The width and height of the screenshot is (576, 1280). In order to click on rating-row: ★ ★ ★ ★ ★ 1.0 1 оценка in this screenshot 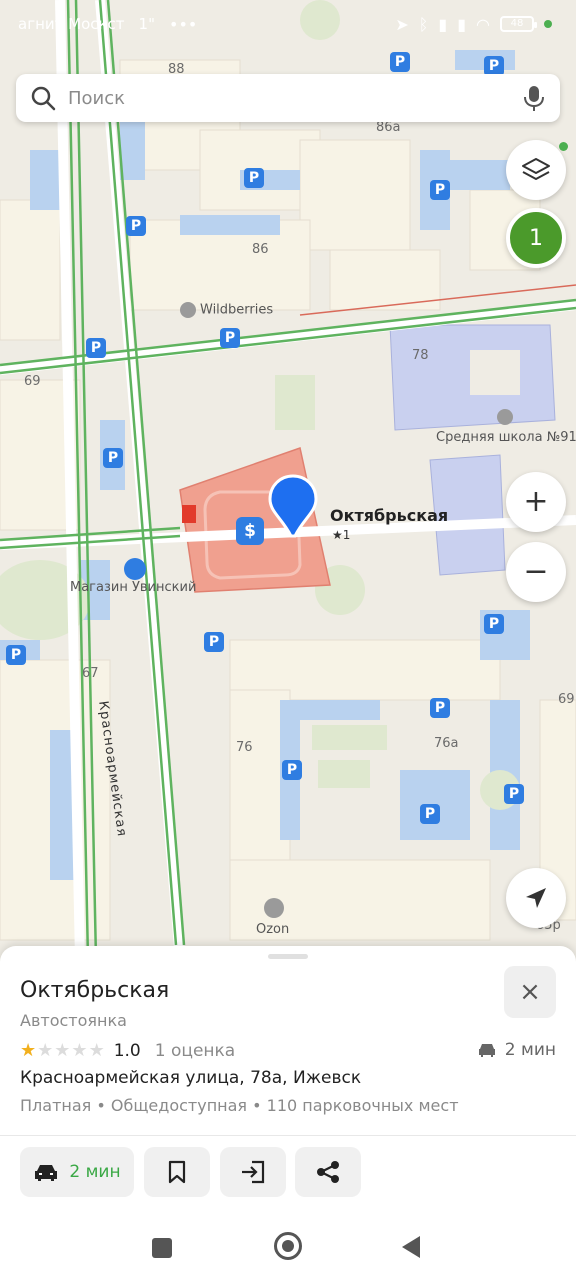, I will do `click(127, 1050)`.